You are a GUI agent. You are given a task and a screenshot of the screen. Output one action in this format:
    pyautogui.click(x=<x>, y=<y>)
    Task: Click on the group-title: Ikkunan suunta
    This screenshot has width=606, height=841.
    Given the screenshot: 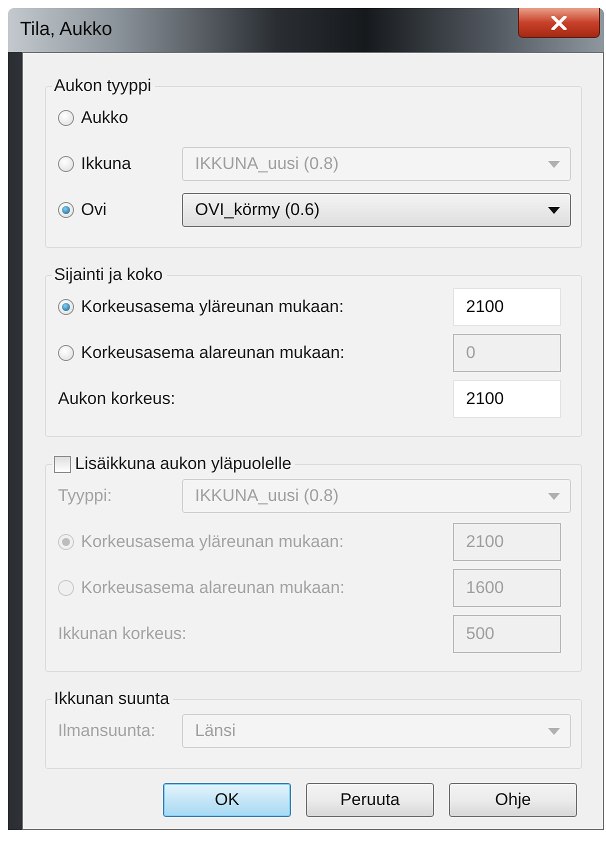 What is the action you would take?
    pyautogui.click(x=112, y=699)
    